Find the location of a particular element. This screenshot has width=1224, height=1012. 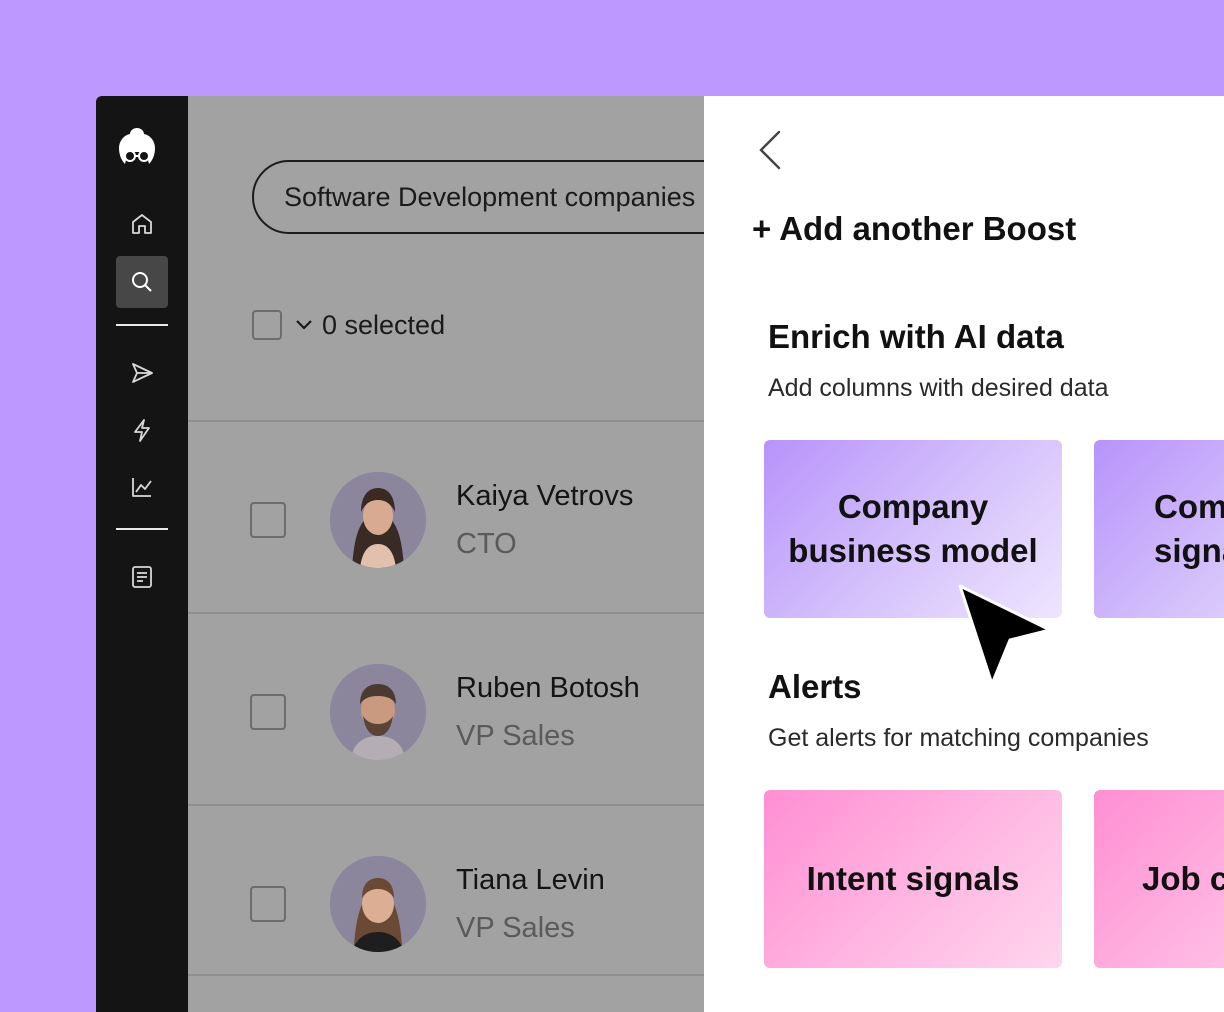

person-name: Ruben Botosh is located at coordinates (548, 688).